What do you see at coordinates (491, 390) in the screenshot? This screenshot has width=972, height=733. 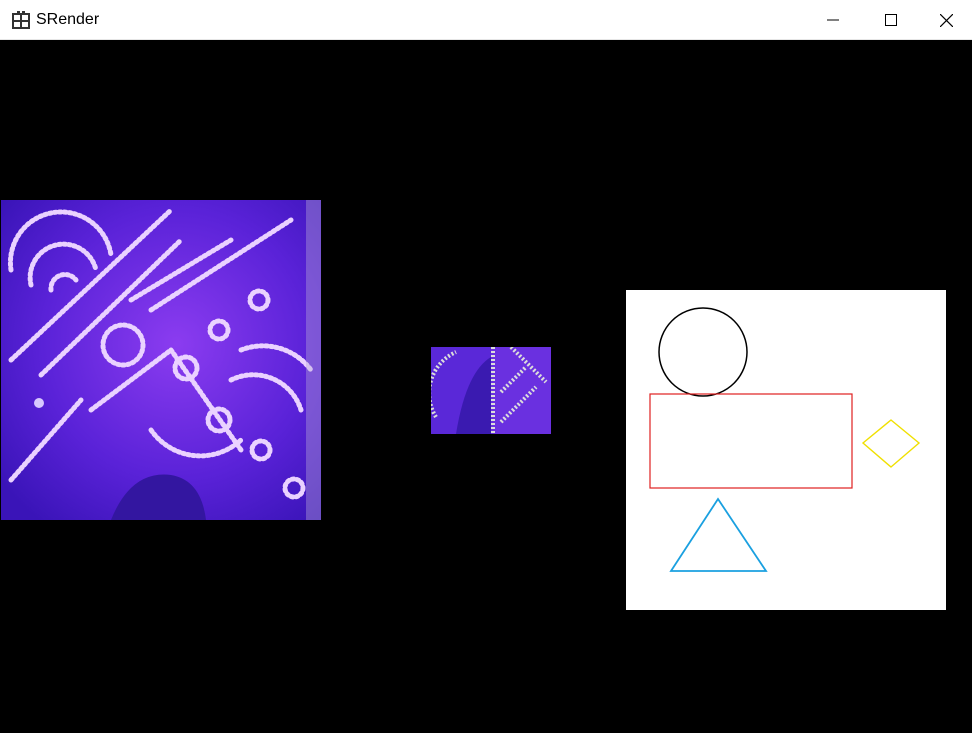 I see `texture-quad-small` at bounding box center [491, 390].